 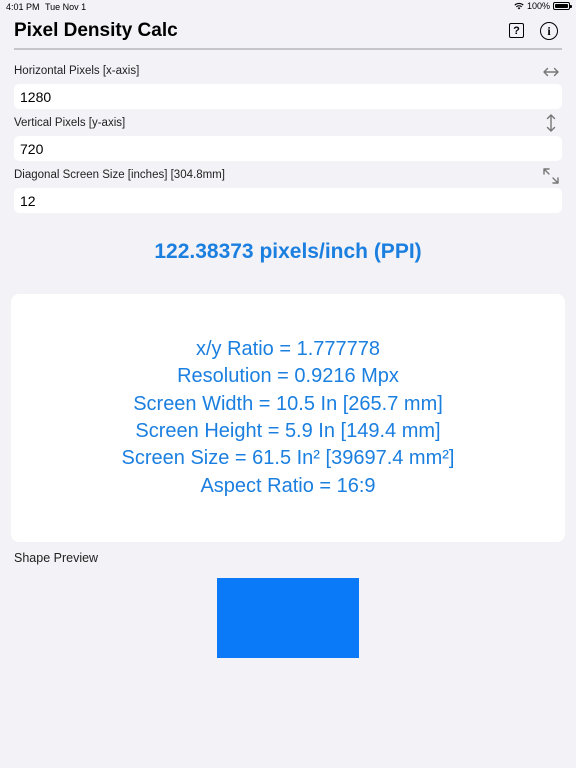 What do you see at coordinates (287, 349) in the screenshot?
I see `xy-ratio-stat: x/y Ratio = 1.777778` at bounding box center [287, 349].